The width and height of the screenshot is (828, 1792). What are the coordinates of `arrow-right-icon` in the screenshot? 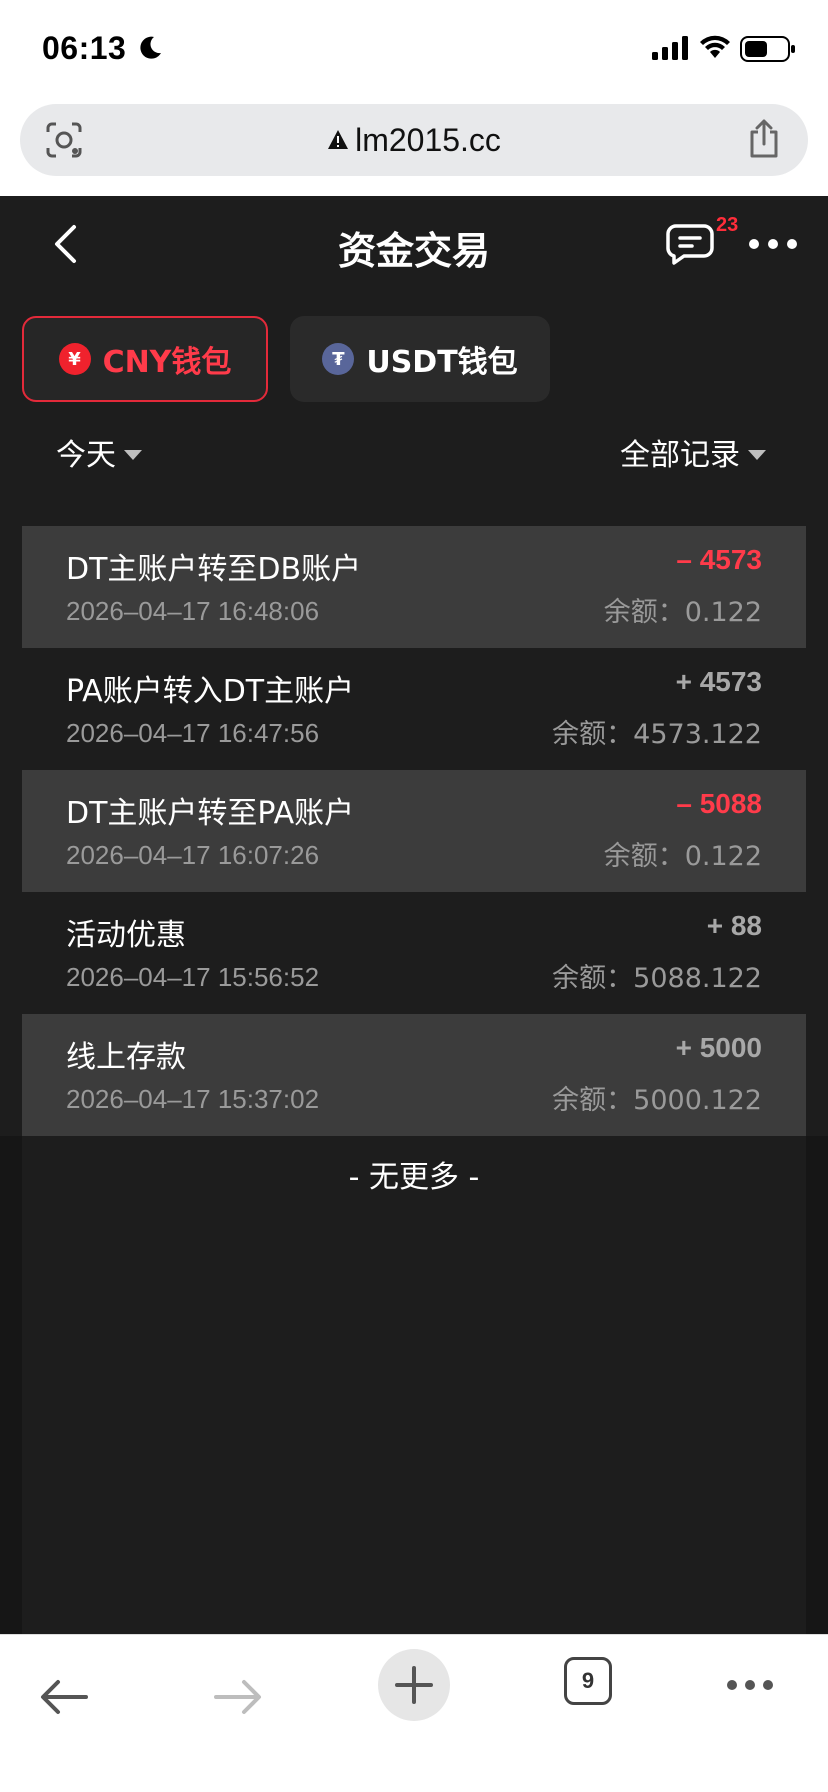 It's located at (238, 1697).